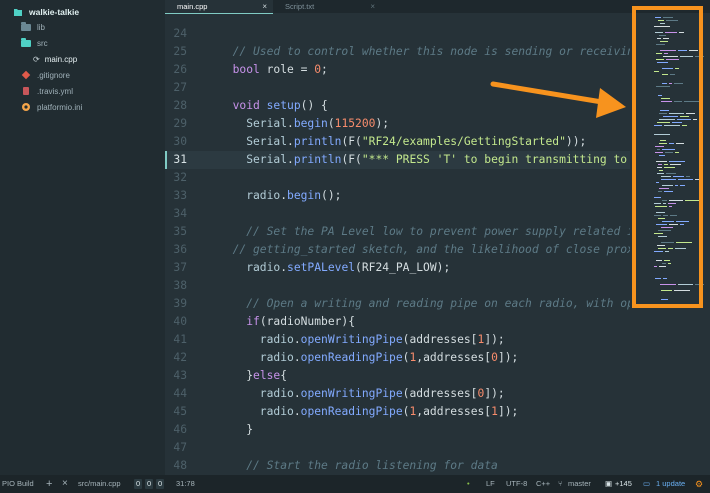 The image size is (710, 493). Describe the element at coordinates (397, 376) in the screenshot. I see `code-line: 43 }else{` at that location.